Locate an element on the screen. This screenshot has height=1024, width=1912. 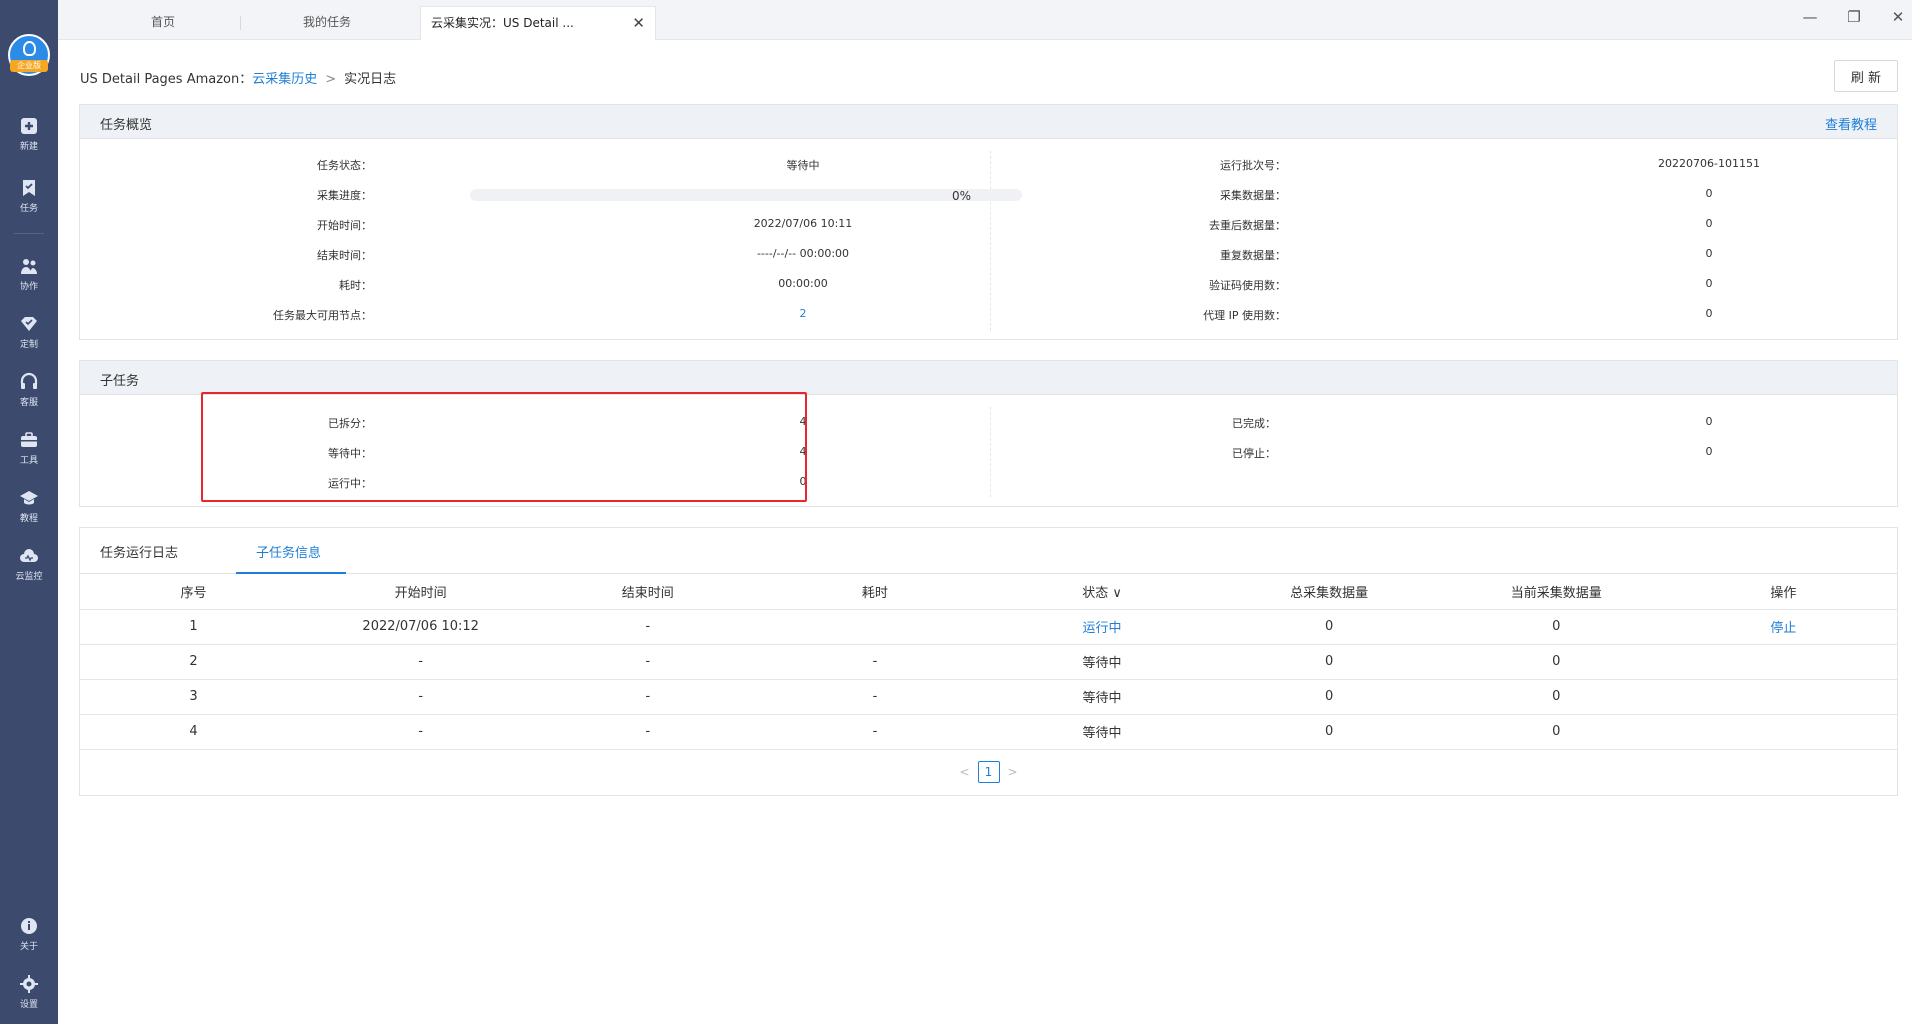
toolbox-icon is located at coordinates (29, 439).